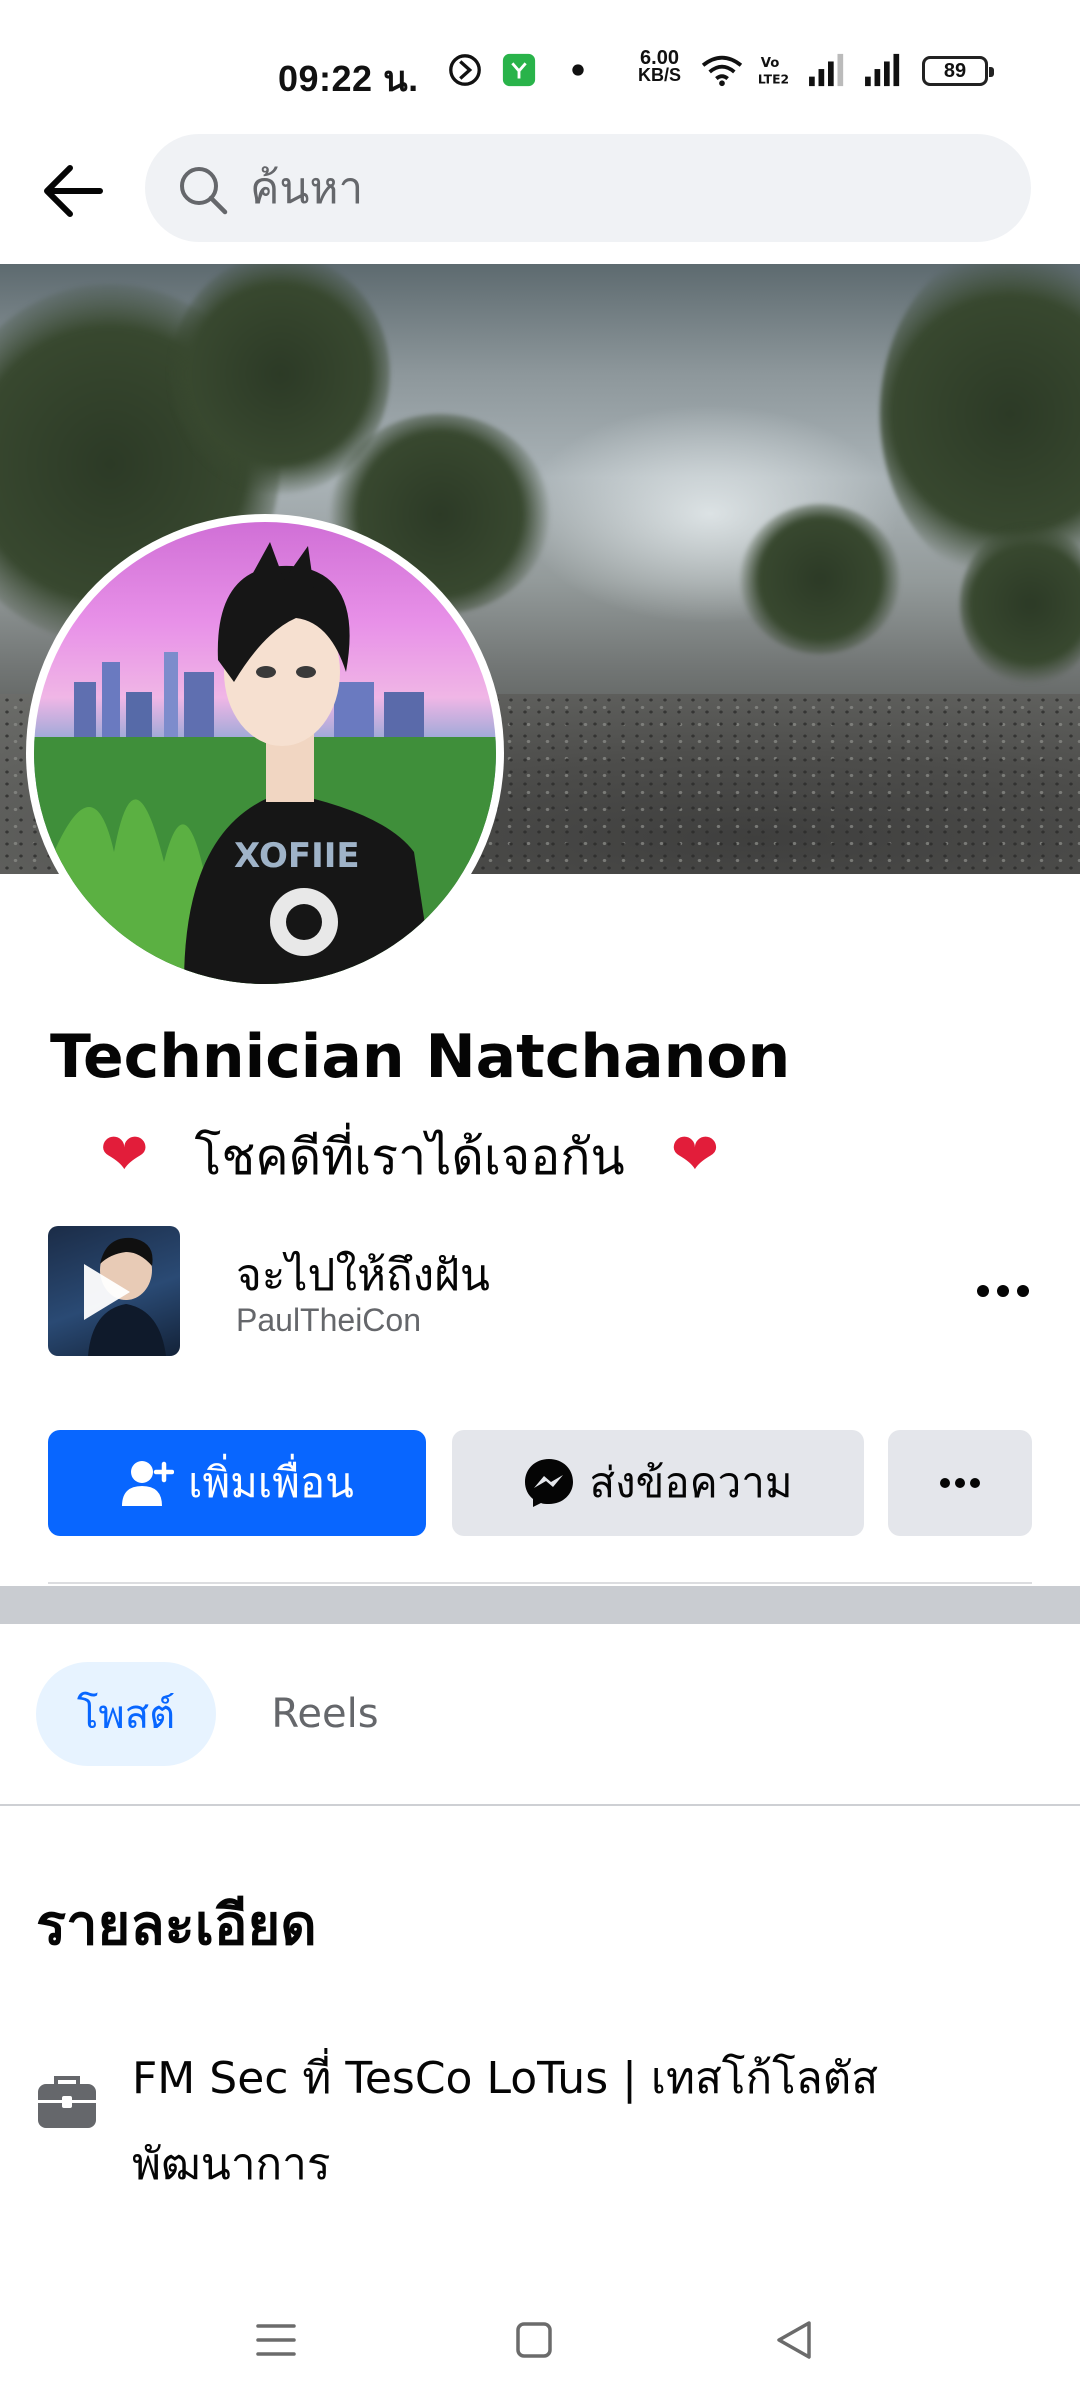  I want to click on details-heading: รายละเอียด, so click(176, 1925).